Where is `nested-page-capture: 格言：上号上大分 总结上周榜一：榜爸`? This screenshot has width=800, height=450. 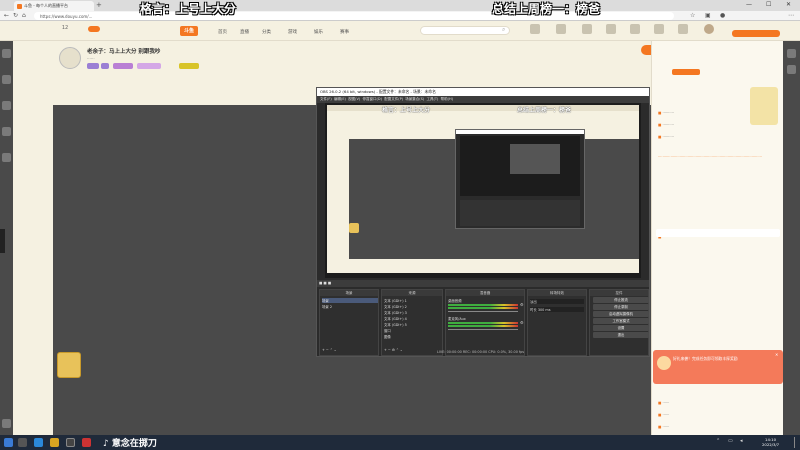 nested-page-capture: 格言：上号上大分 总结上周榜一：榜爸 is located at coordinates (483, 189).